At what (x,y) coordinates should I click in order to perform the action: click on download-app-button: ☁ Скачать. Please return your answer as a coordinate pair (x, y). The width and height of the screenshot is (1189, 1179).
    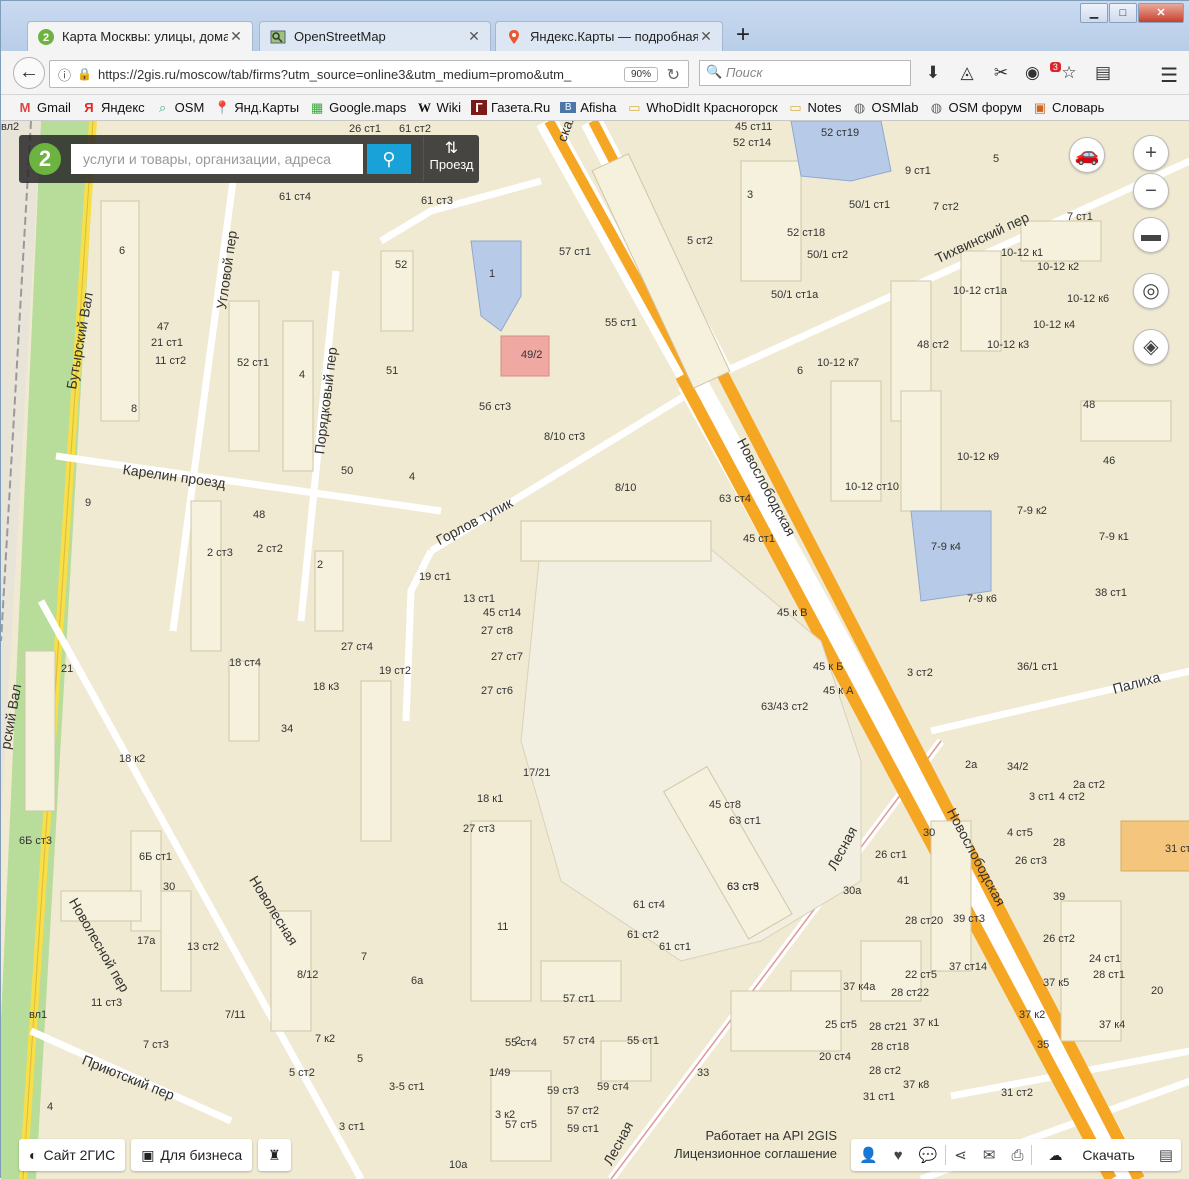
    Looking at the image, I should click on (1091, 1155).